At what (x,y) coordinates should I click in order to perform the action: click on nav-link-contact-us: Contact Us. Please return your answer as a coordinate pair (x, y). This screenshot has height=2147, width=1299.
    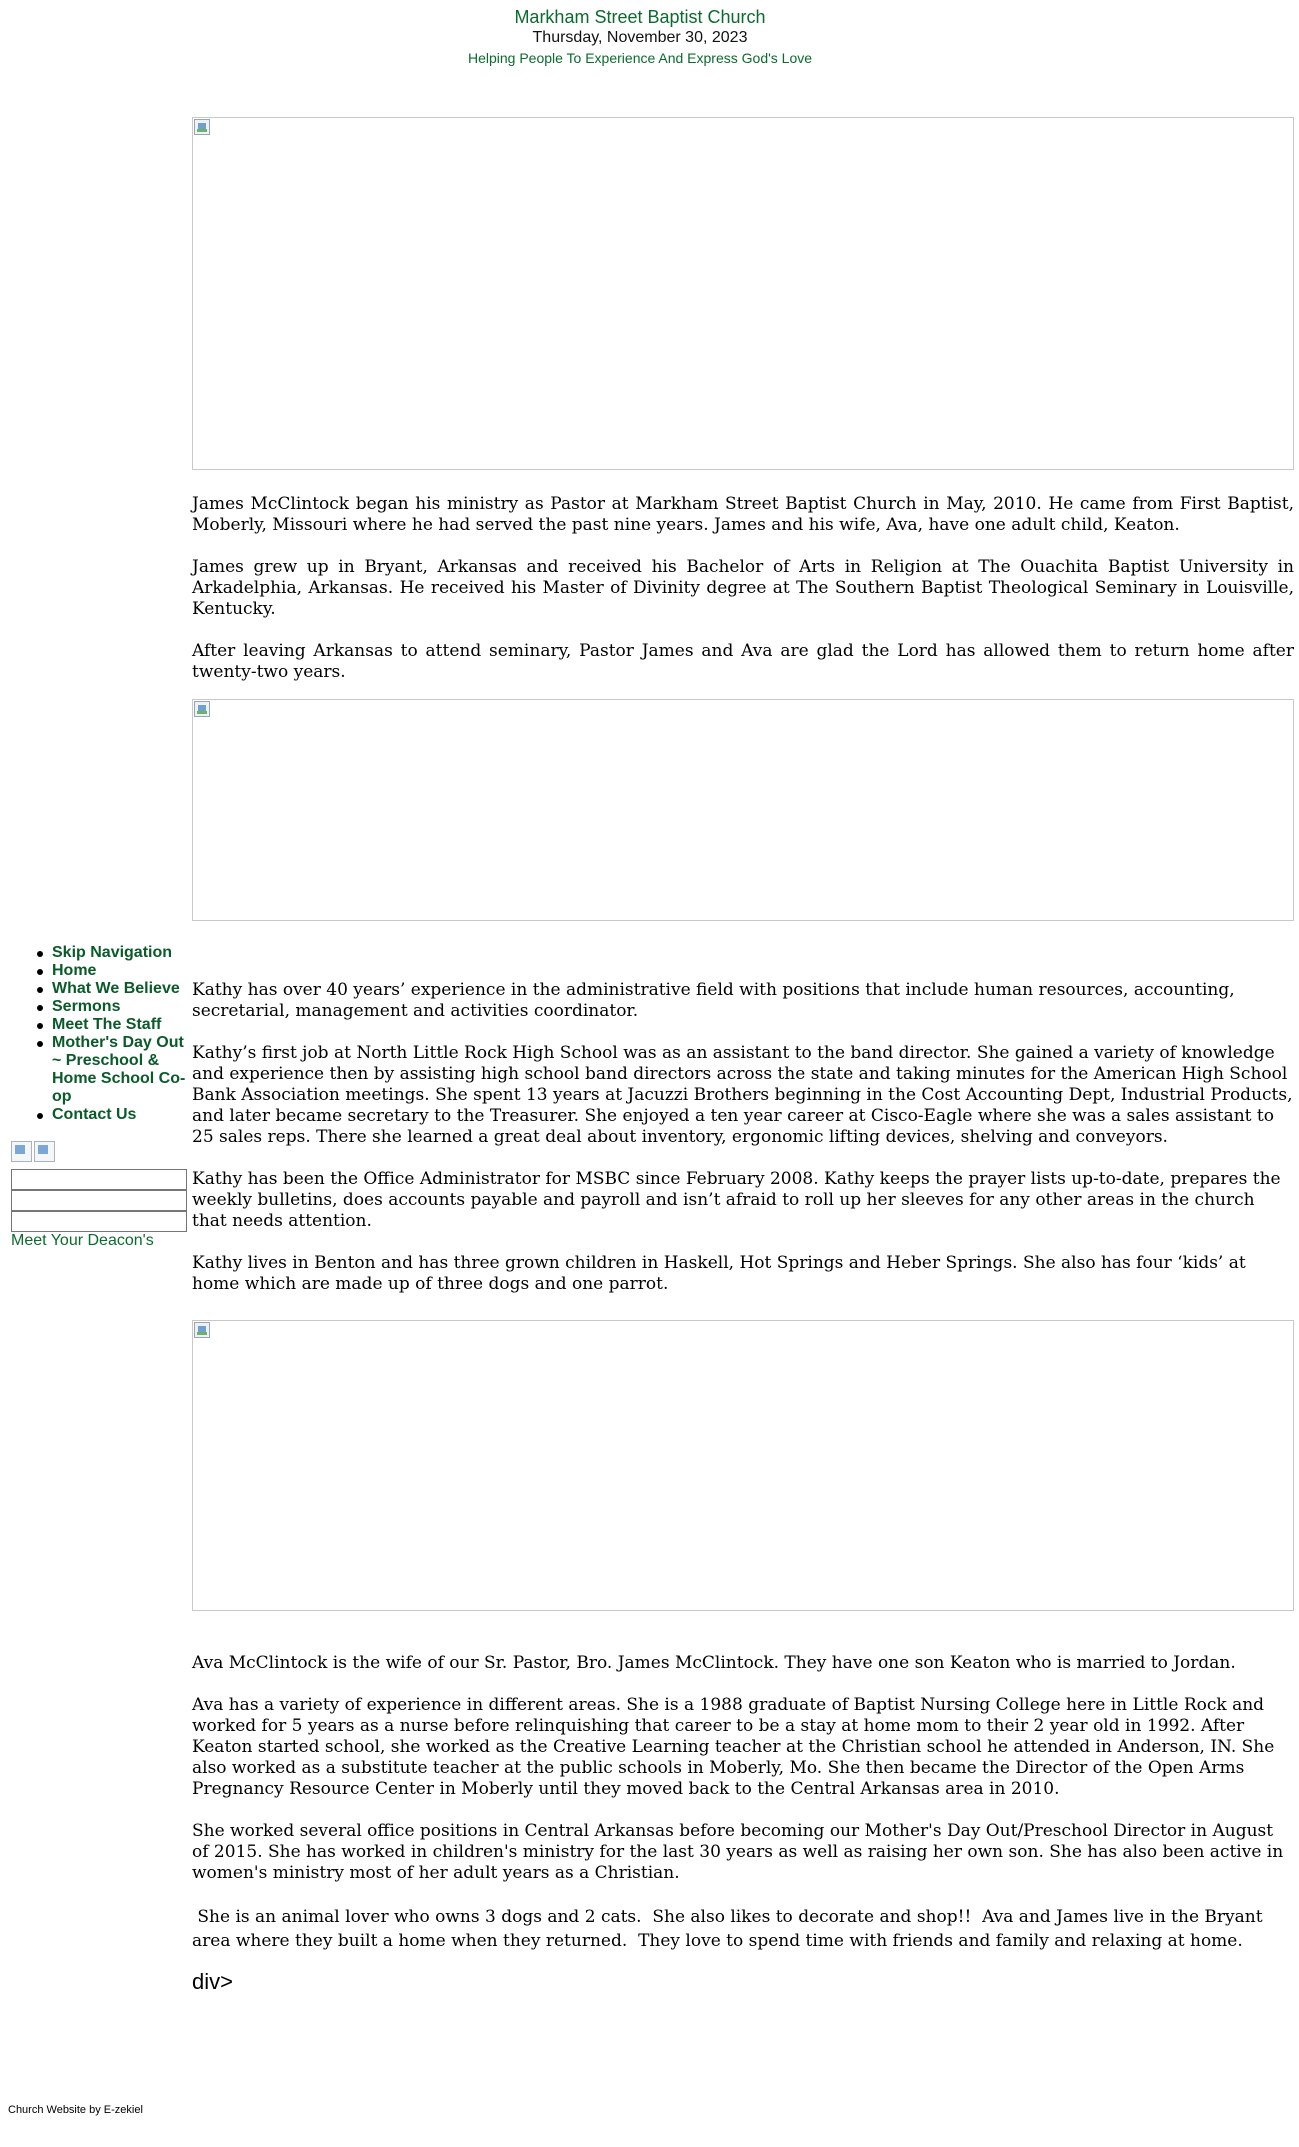
    Looking at the image, I should click on (94, 1114).